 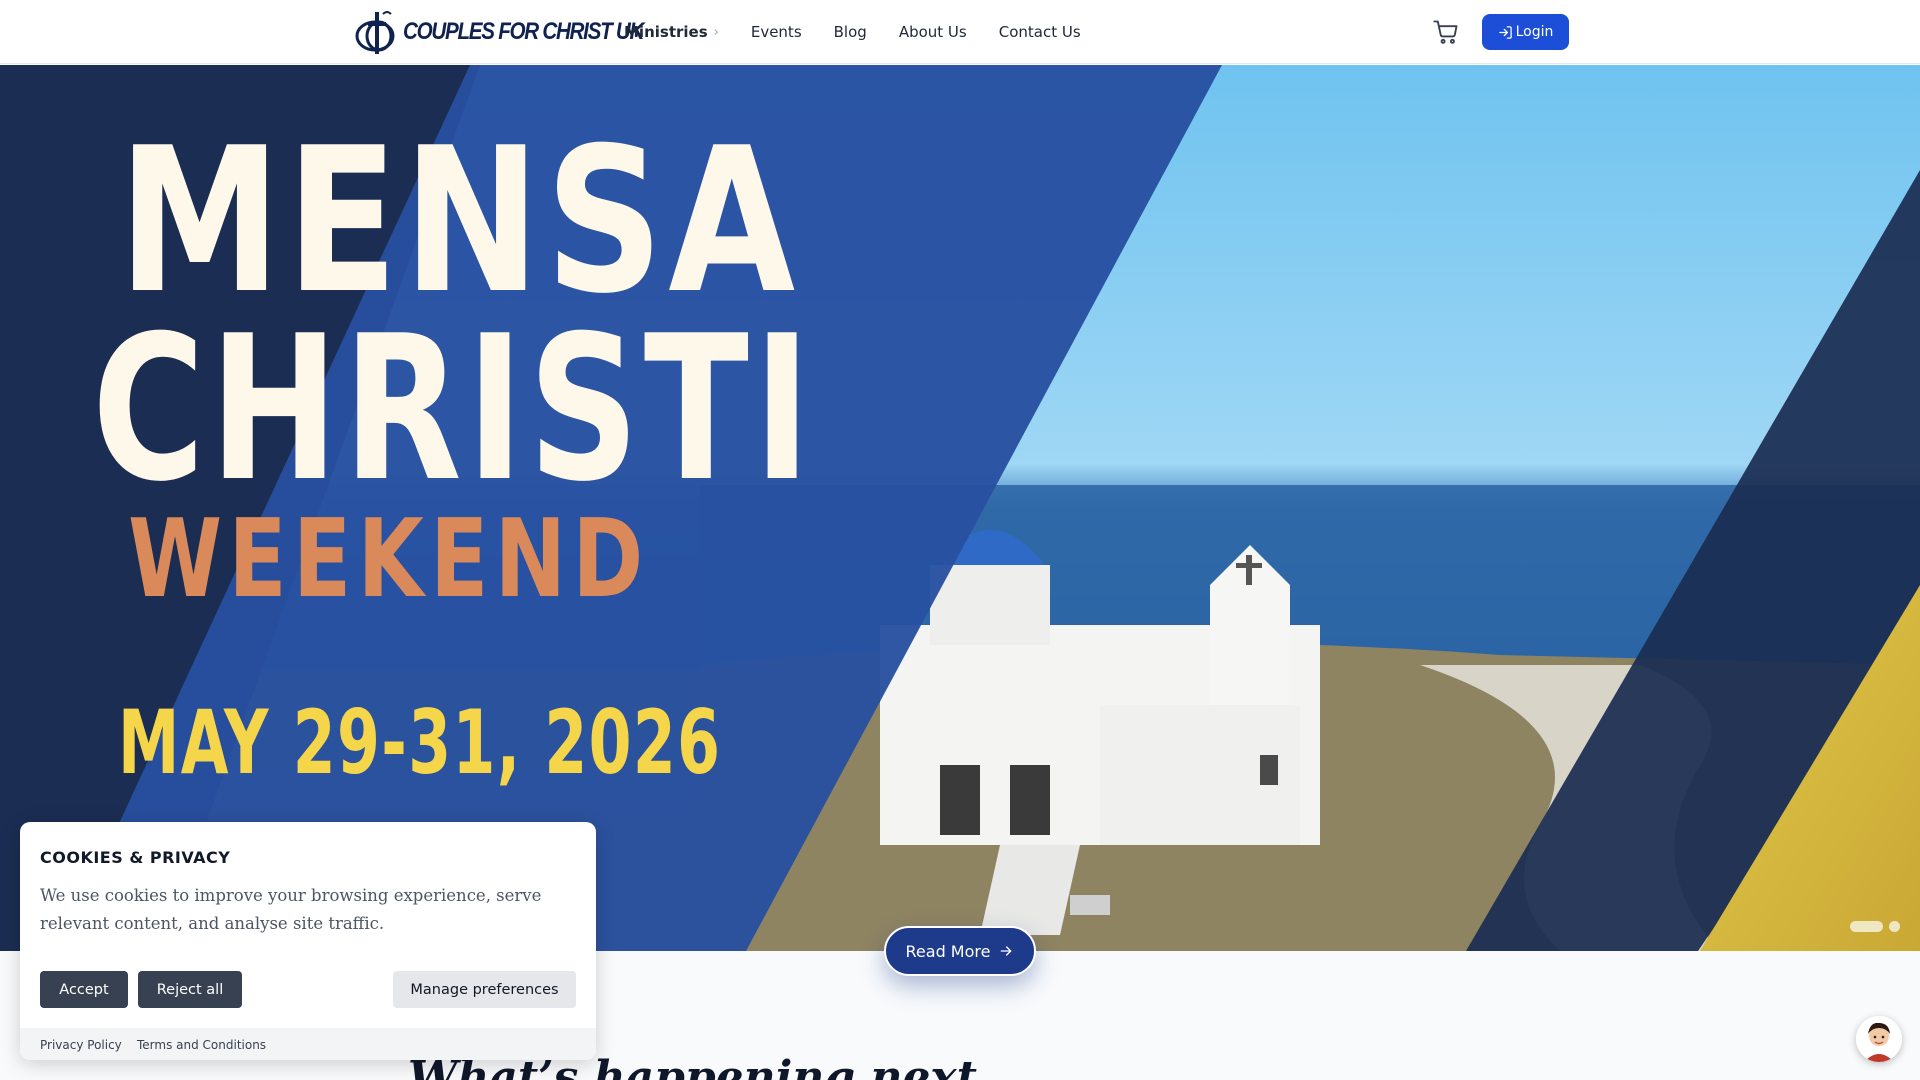 I want to click on carousel-dot, so click(x=1894, y=926).